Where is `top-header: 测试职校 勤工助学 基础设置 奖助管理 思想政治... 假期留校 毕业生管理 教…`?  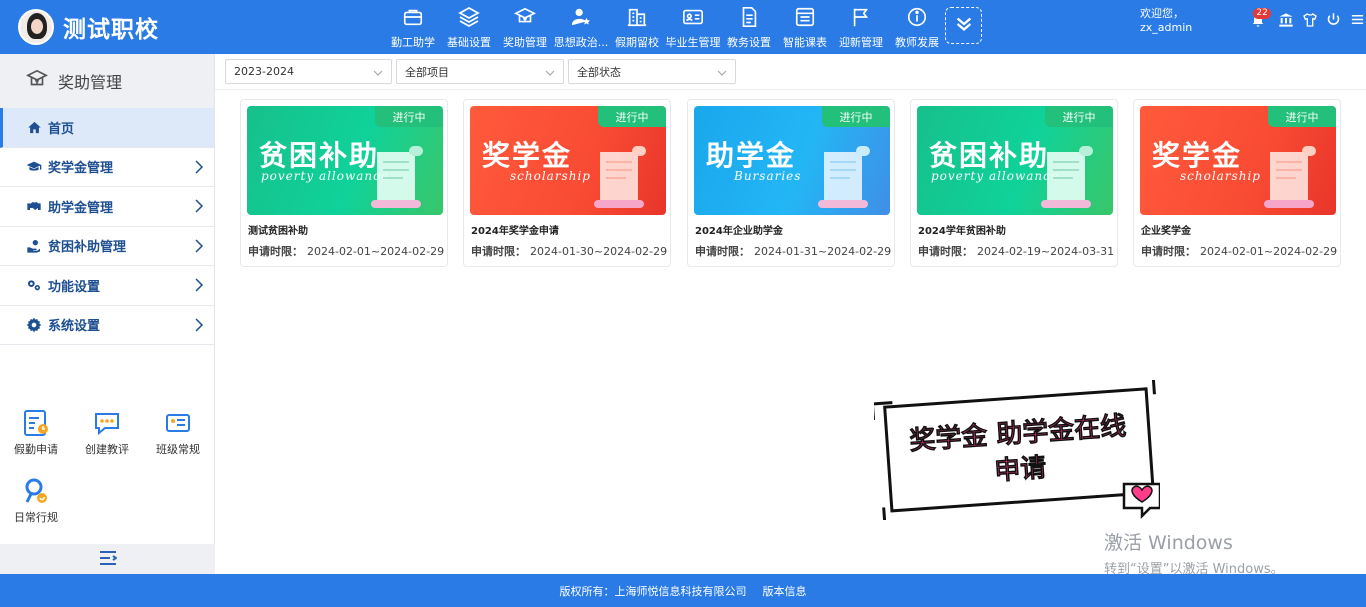
top-header: 测试职校 勤工助学 基础设置 奖助管理 思想政治... 假期留校 毕业生管理 教… is located at coordinates (683, 27).